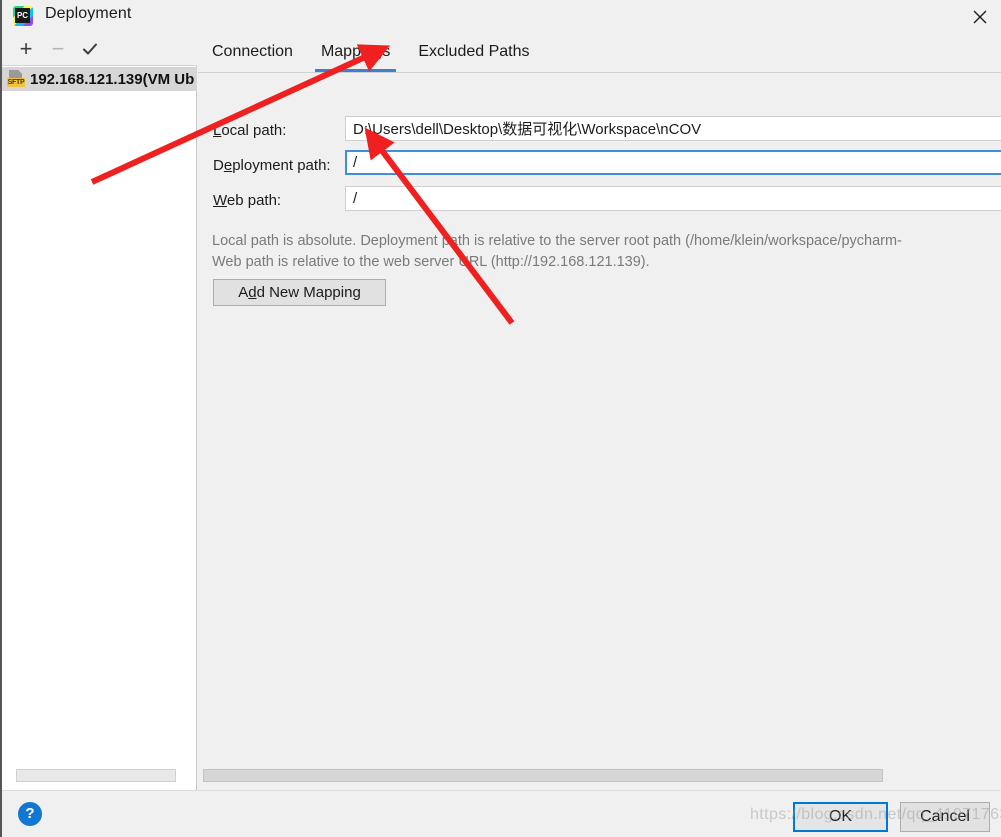  I want to click on left-horizontal-scrollbar, so click(96, 775).